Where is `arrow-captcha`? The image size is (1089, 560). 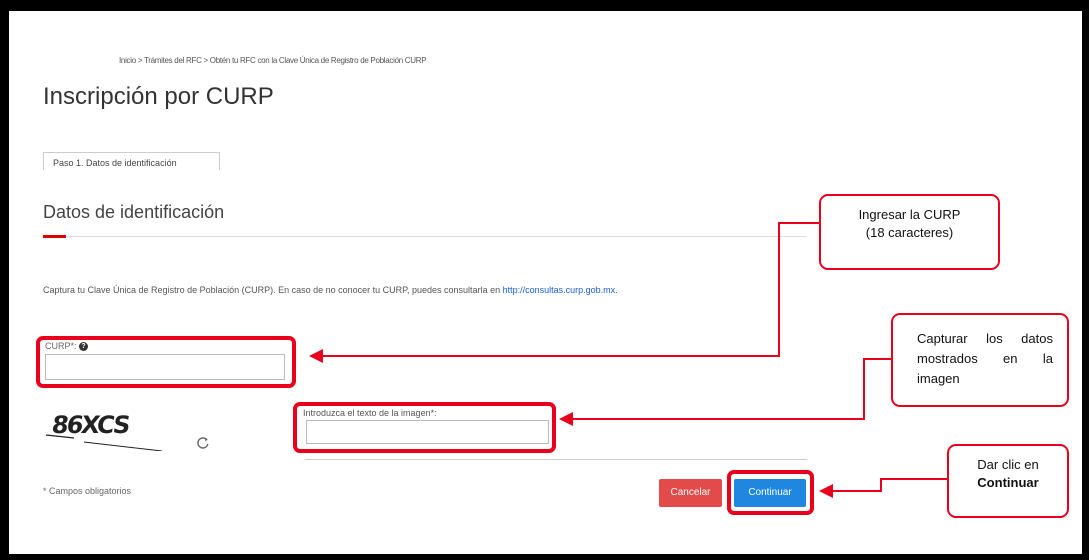
arrow-captcha is located at coordinates (730, 389).